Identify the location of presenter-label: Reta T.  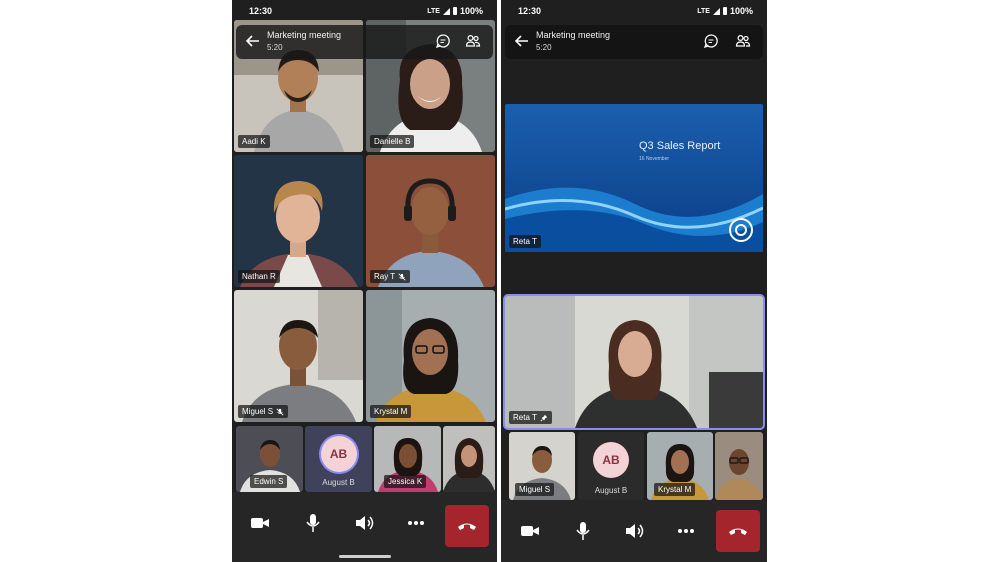
(525, 241).